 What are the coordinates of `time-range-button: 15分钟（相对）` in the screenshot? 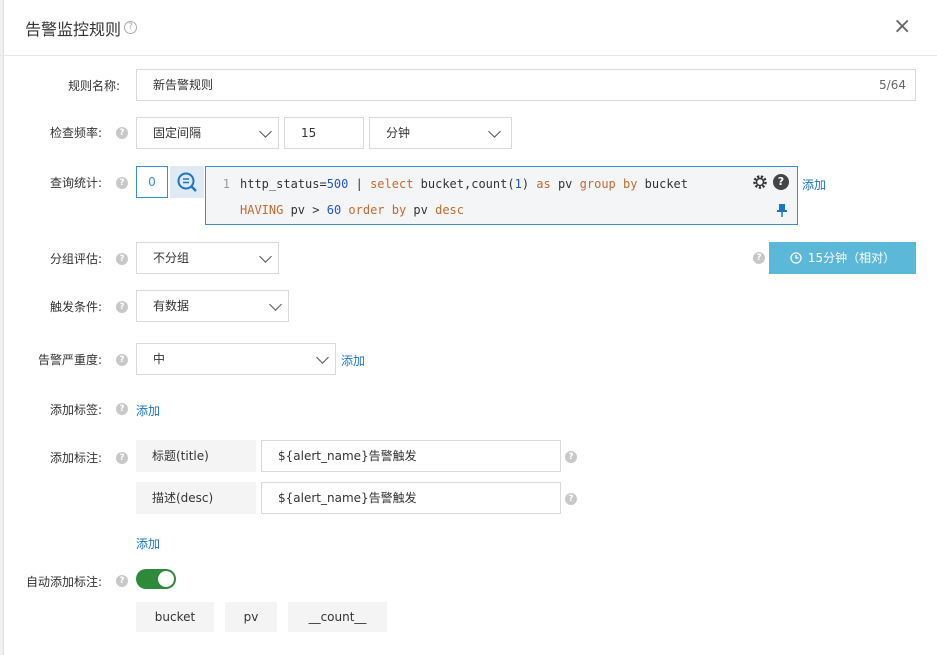 It's located at (842, 258).